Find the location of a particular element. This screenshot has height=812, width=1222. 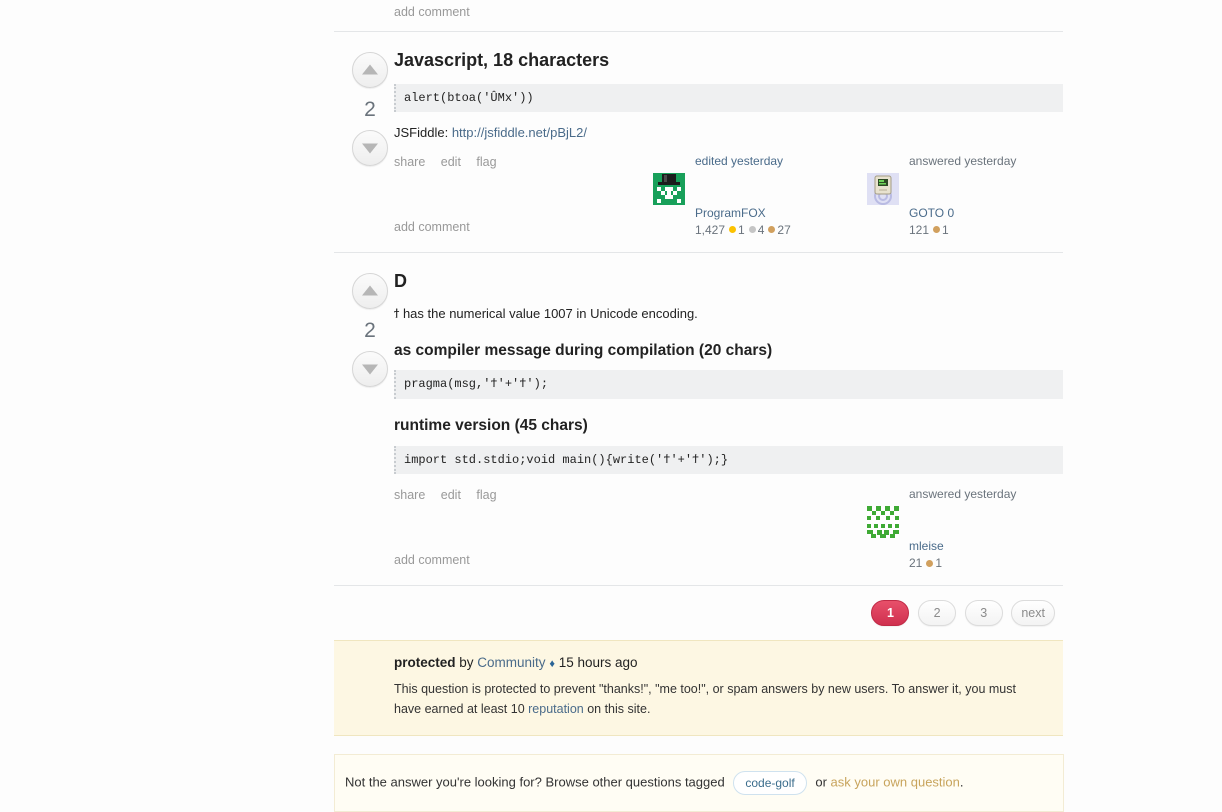

community-link: Community is located at coordinates (511, 662).